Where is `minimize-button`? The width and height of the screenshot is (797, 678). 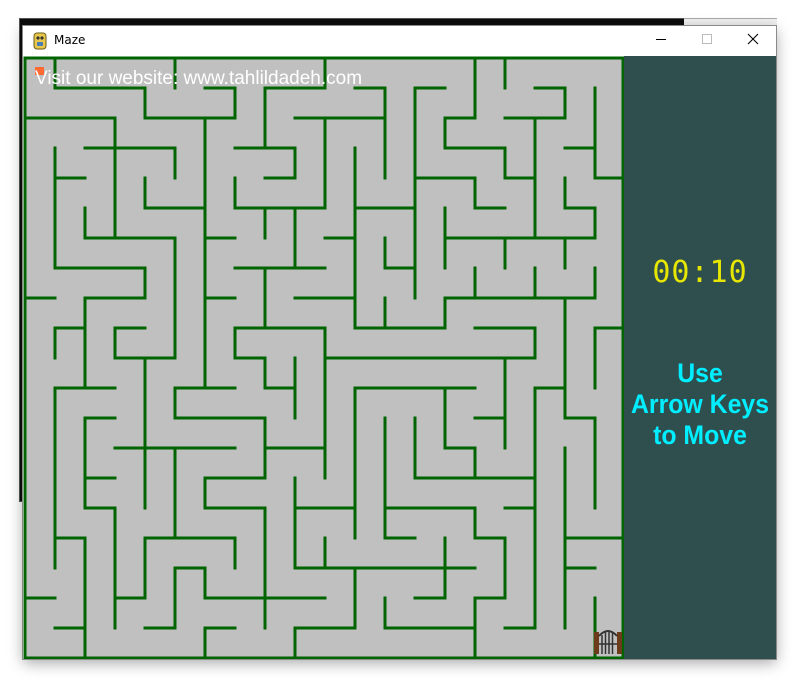 minimize-button is located at coordinates (661, 41).